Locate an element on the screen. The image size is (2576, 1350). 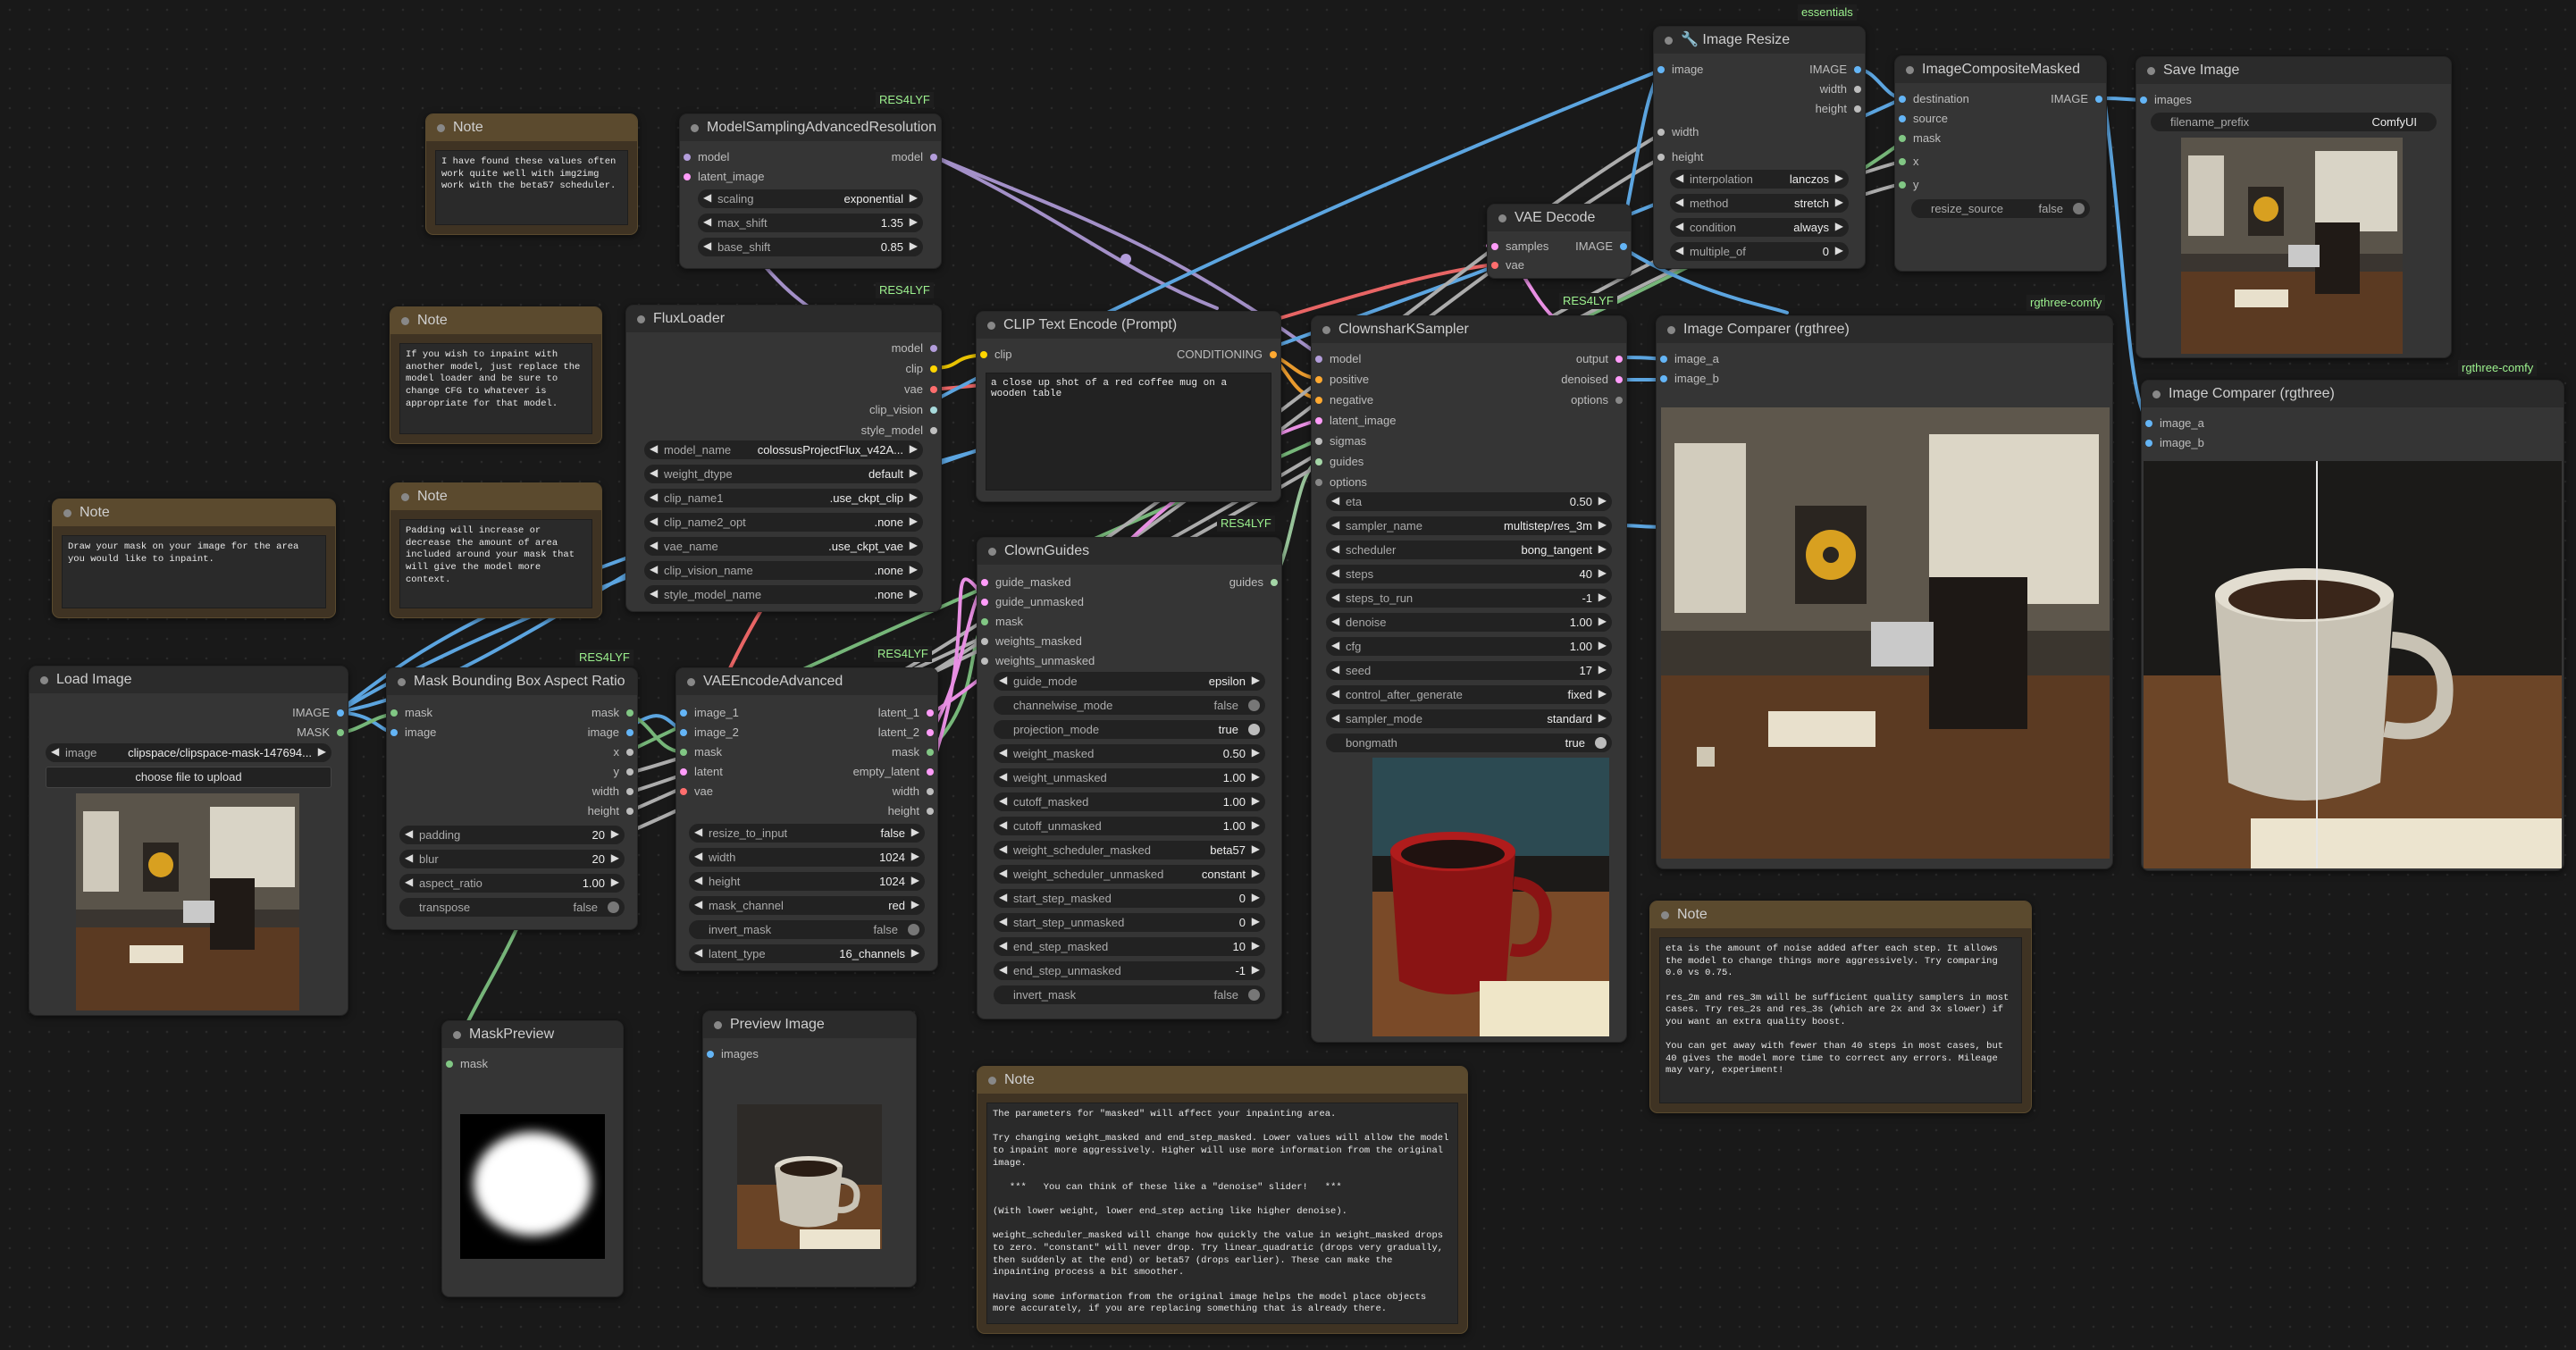
input-width: width is located at coordinates (1676, 132).